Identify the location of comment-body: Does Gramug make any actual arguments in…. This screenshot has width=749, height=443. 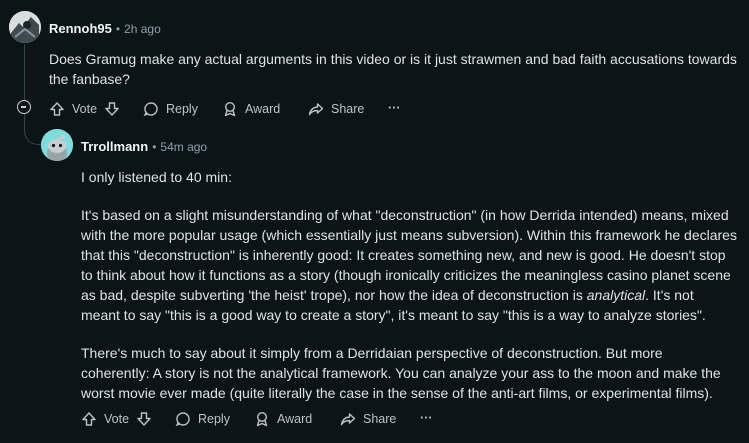
(394, 69).